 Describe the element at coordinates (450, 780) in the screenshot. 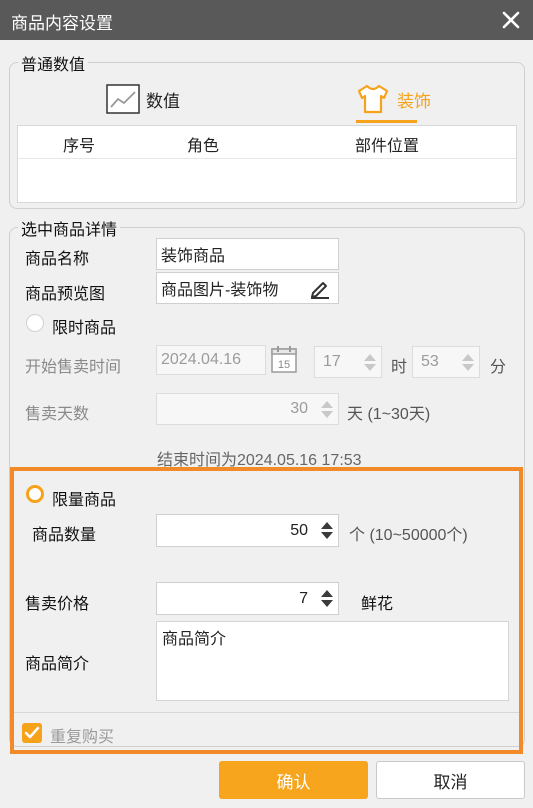

I see `cancel-button: 取消` at that location.